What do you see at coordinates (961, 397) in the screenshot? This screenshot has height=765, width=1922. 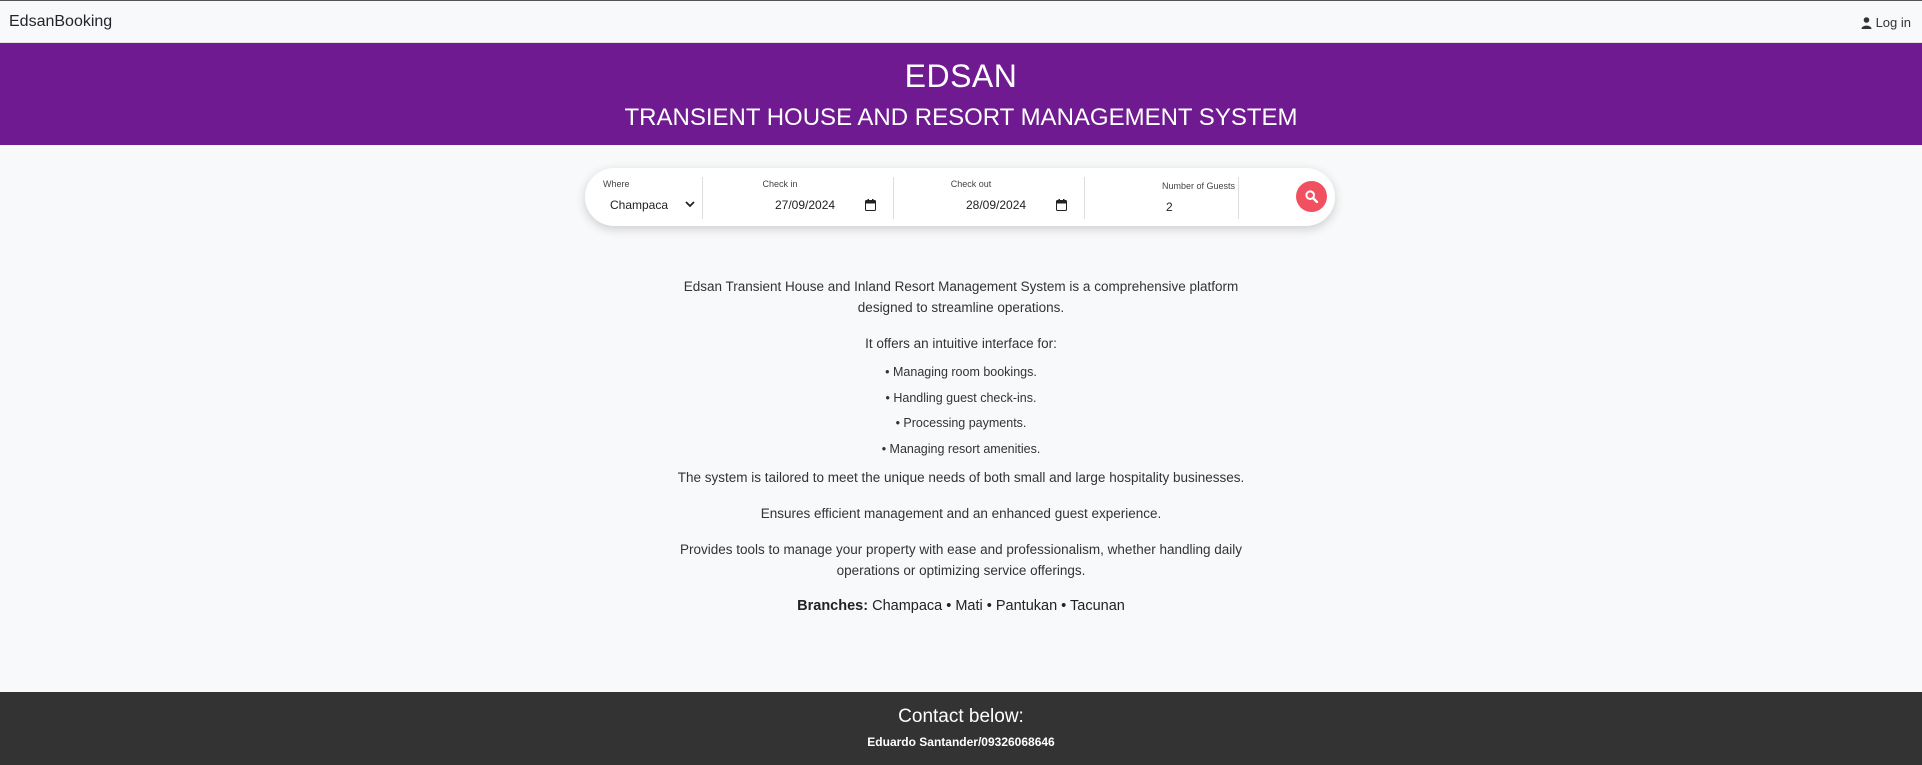 I see `list-item: • Handling guest check-ins.` at bounding box center [961, 397].